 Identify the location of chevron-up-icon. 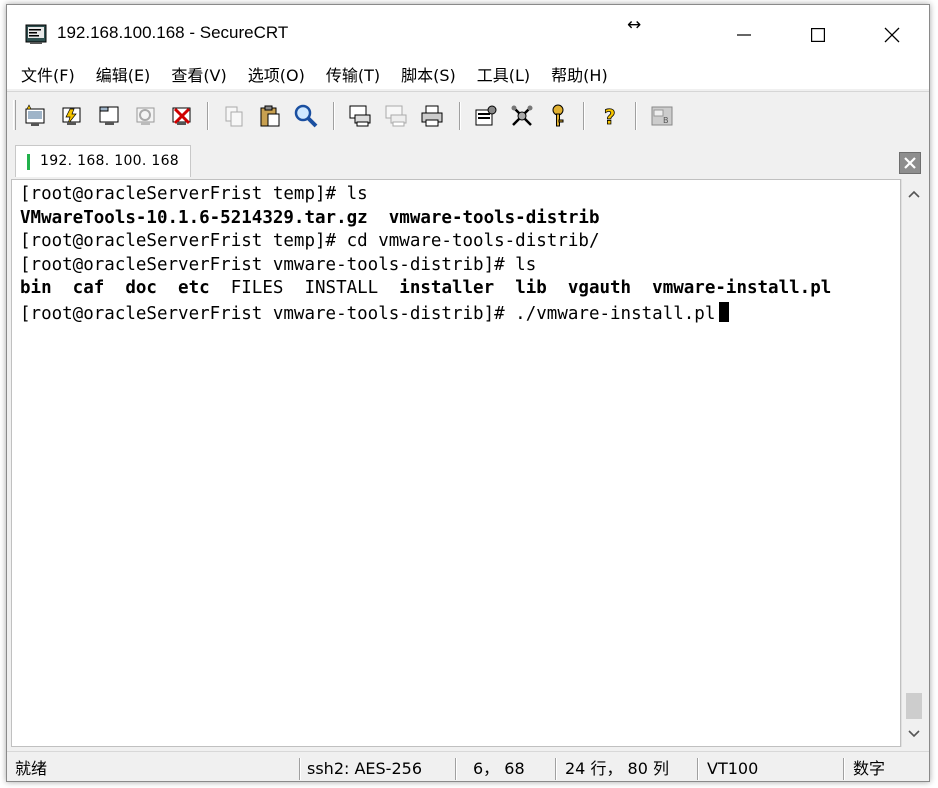
(914, 194).